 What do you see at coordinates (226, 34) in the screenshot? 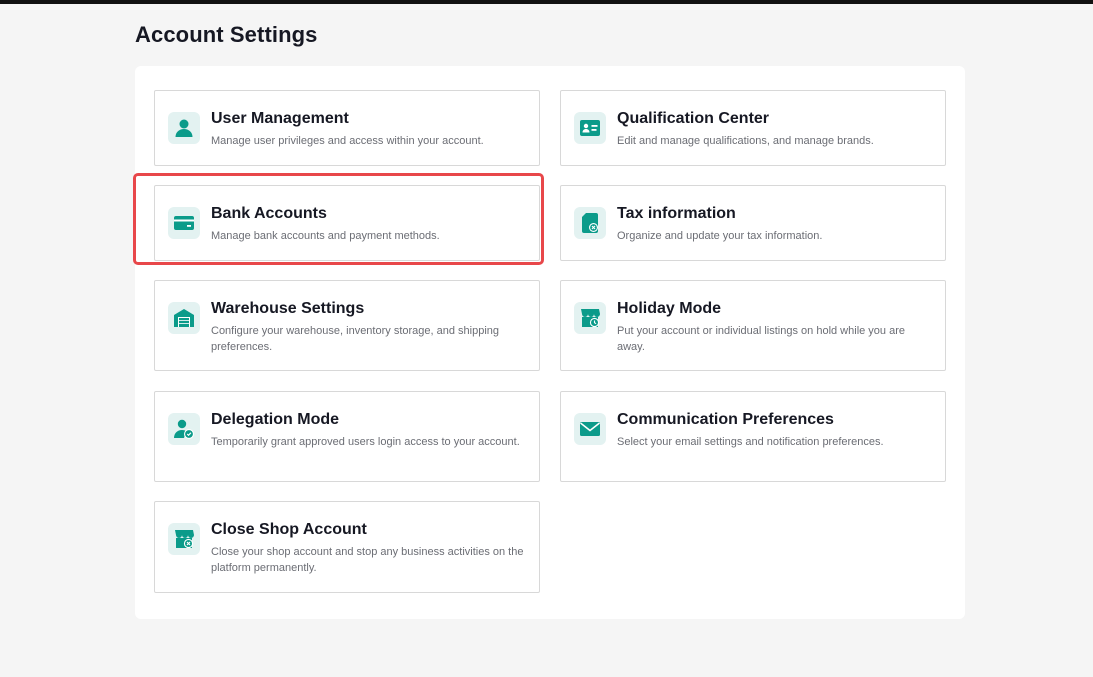
I see `page-title: Account Settings` at bounding box center [226, 34].